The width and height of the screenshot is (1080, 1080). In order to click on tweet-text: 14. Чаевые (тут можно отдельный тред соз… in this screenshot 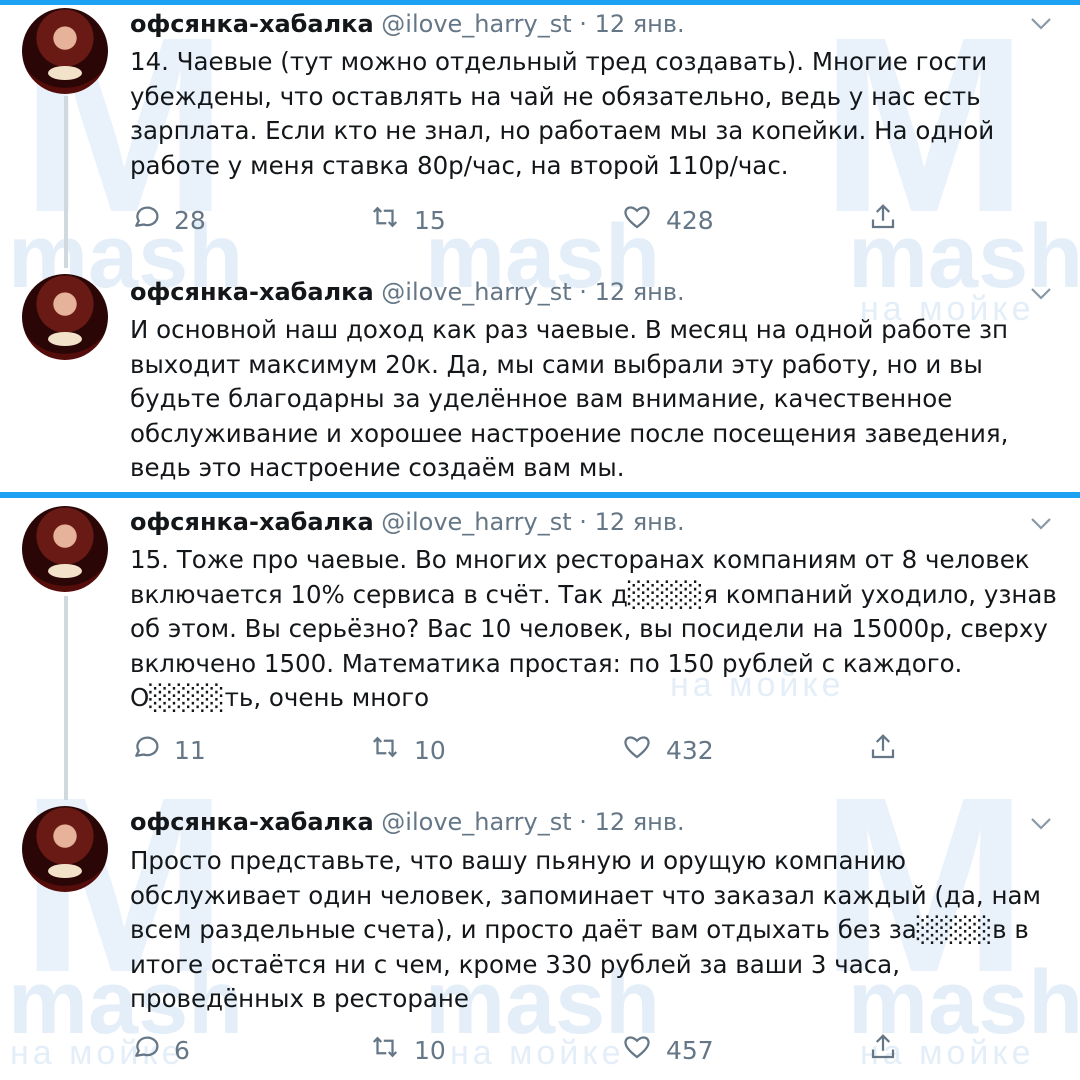, I will do `click(562, 113)`.